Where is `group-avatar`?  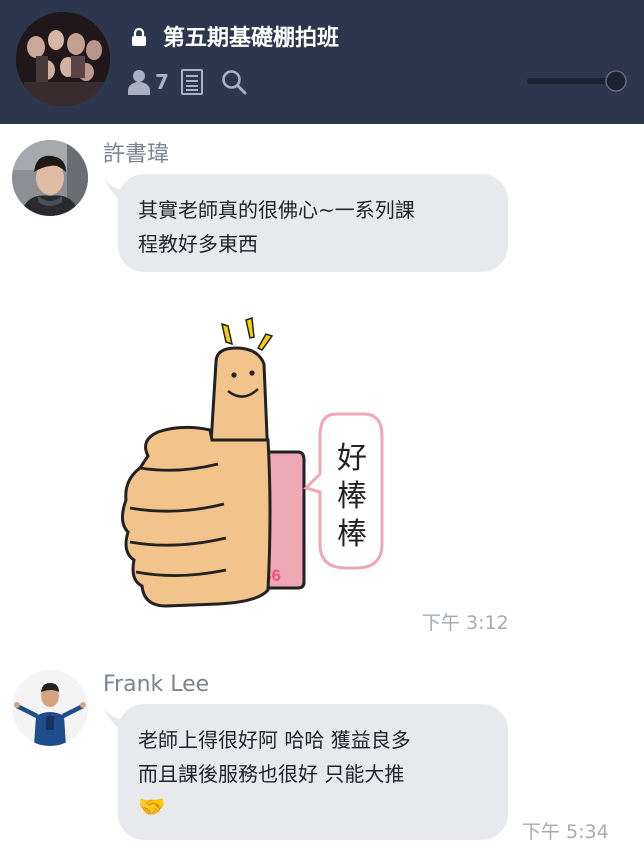 group-avatar is located at coordinates (63, 59).